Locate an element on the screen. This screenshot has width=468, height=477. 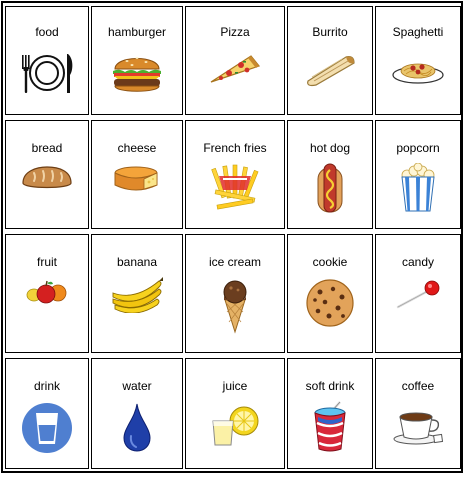
card-candy: candy is located at coordinates (418, 293).